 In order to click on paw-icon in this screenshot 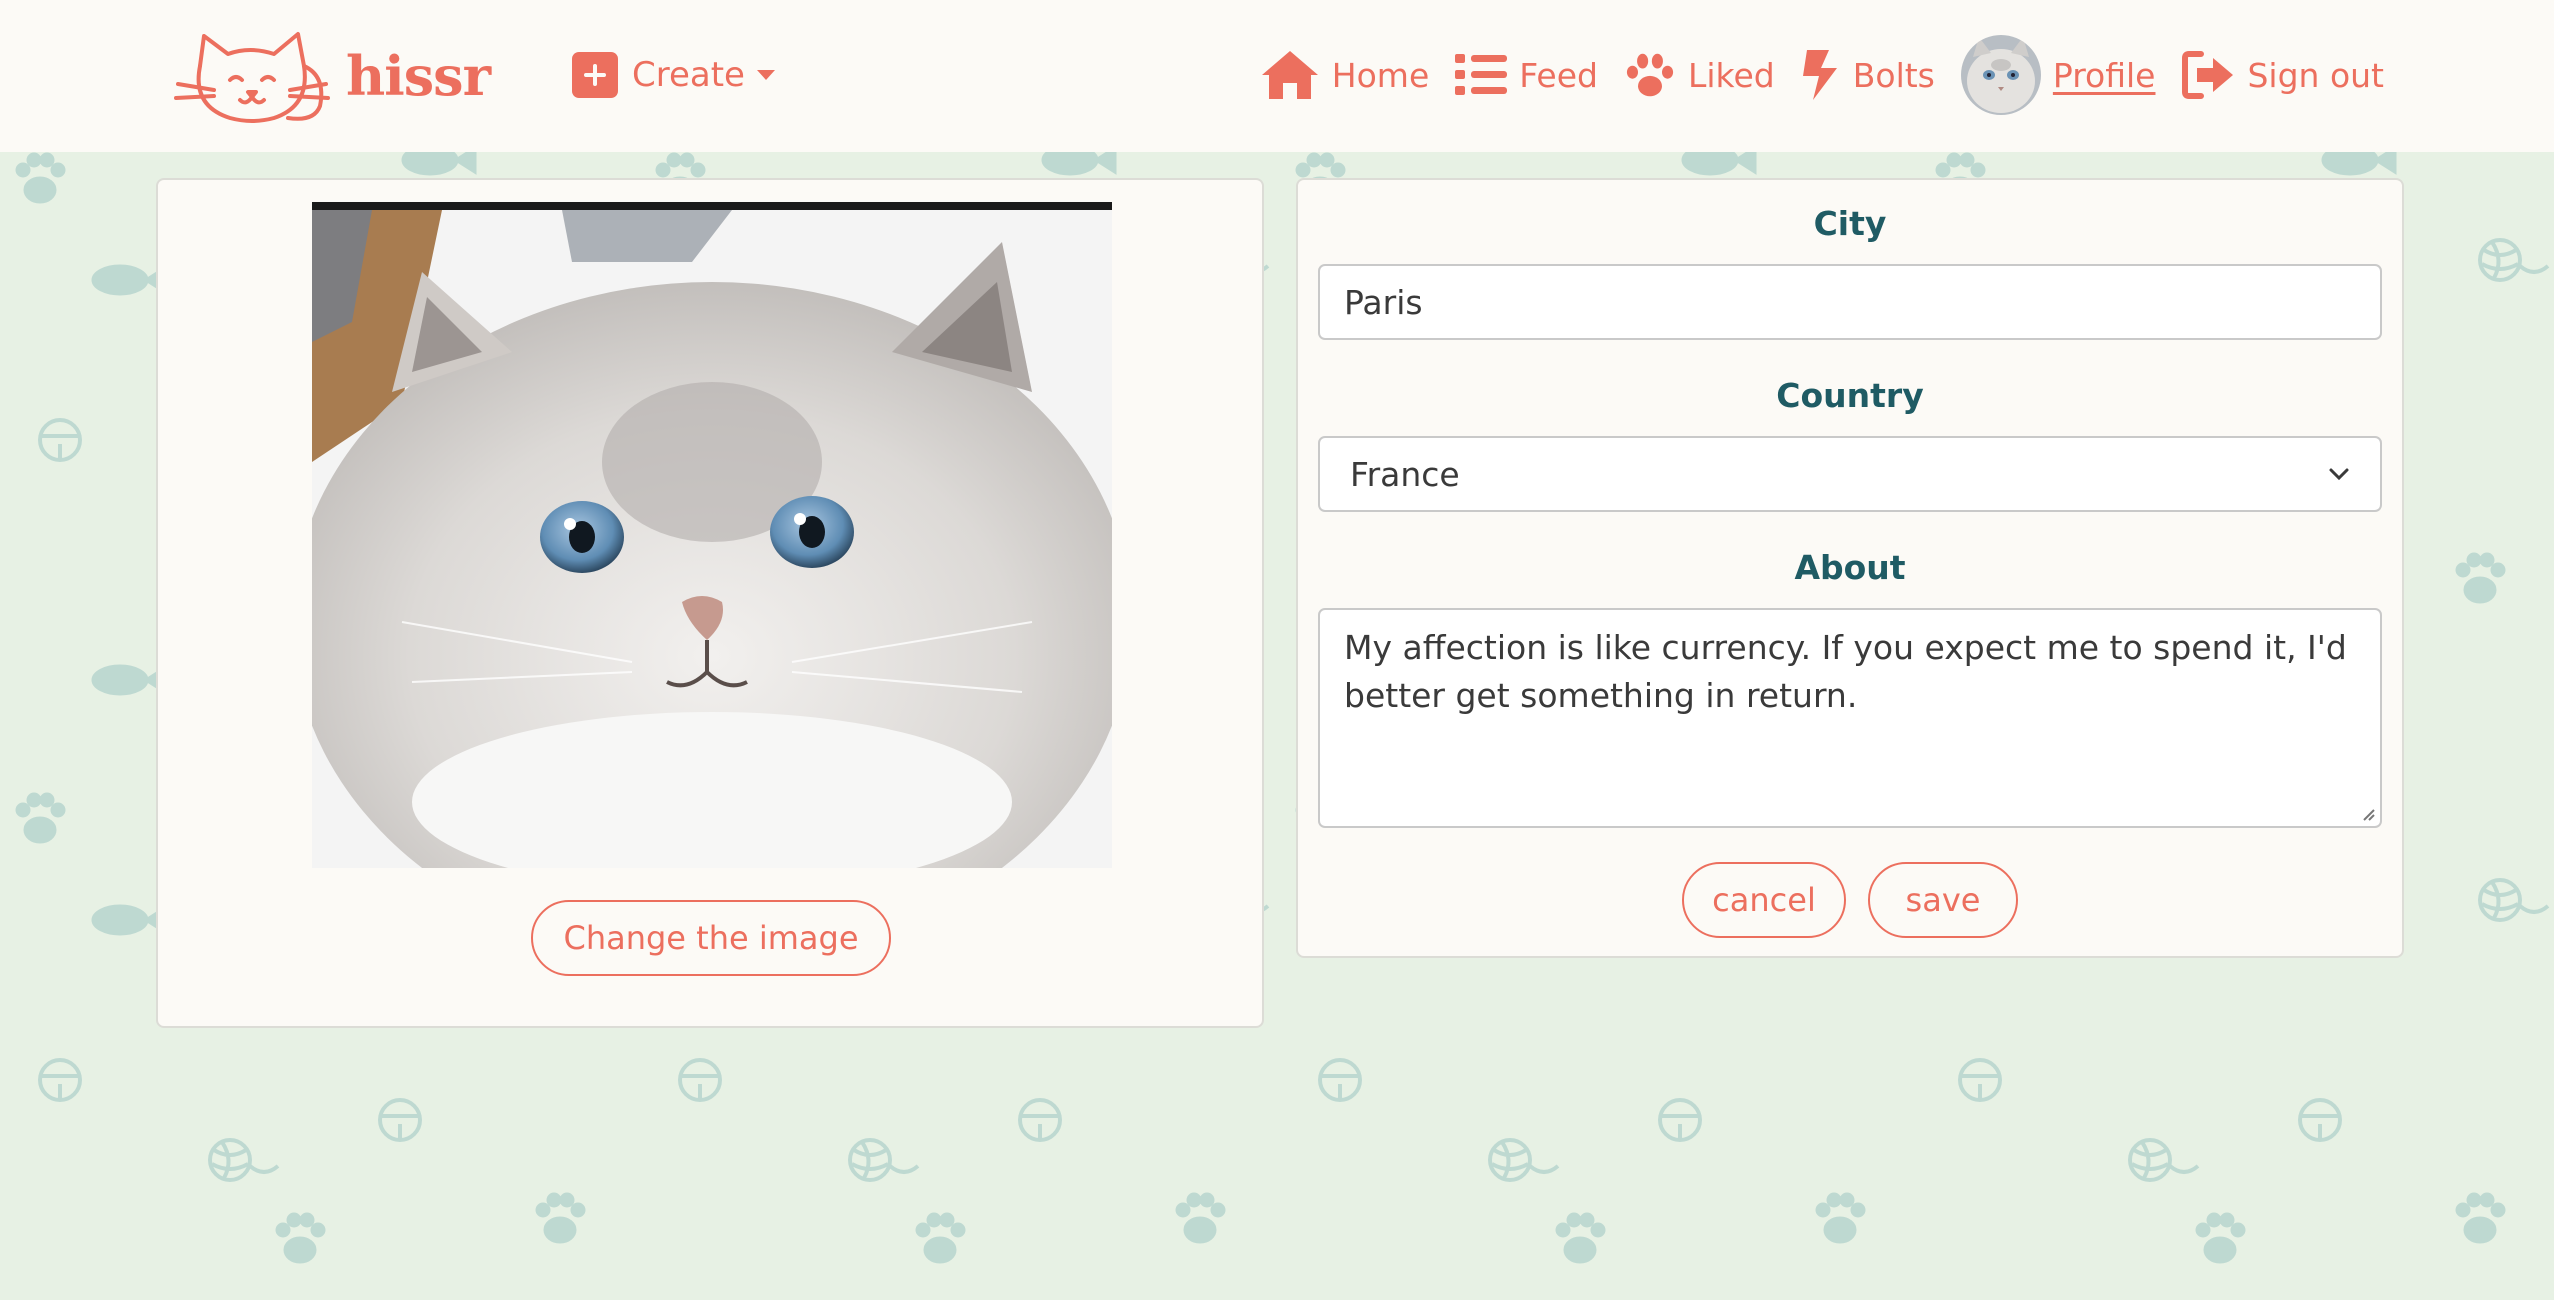, I will do `click(1650, 75)`.